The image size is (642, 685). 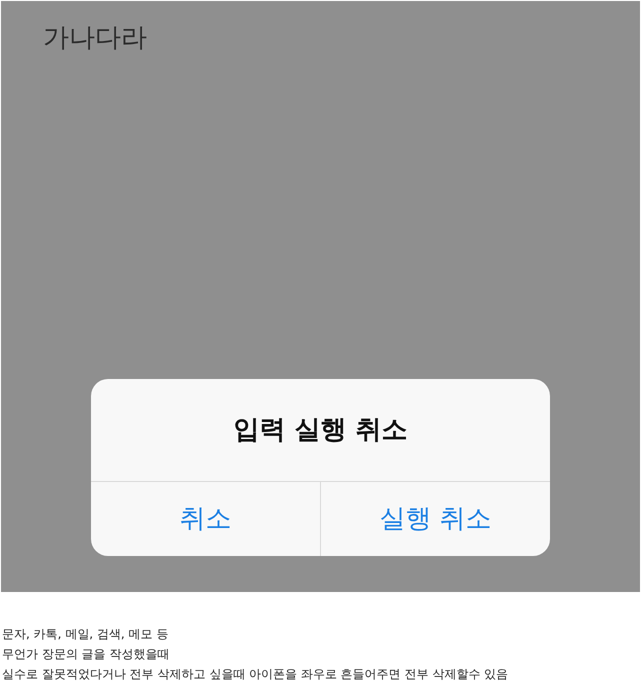 What do you see at coordinates (435, 519) in the screenshot?
I see `undo-button: 실행 취소` at bounding box center [435, 519].